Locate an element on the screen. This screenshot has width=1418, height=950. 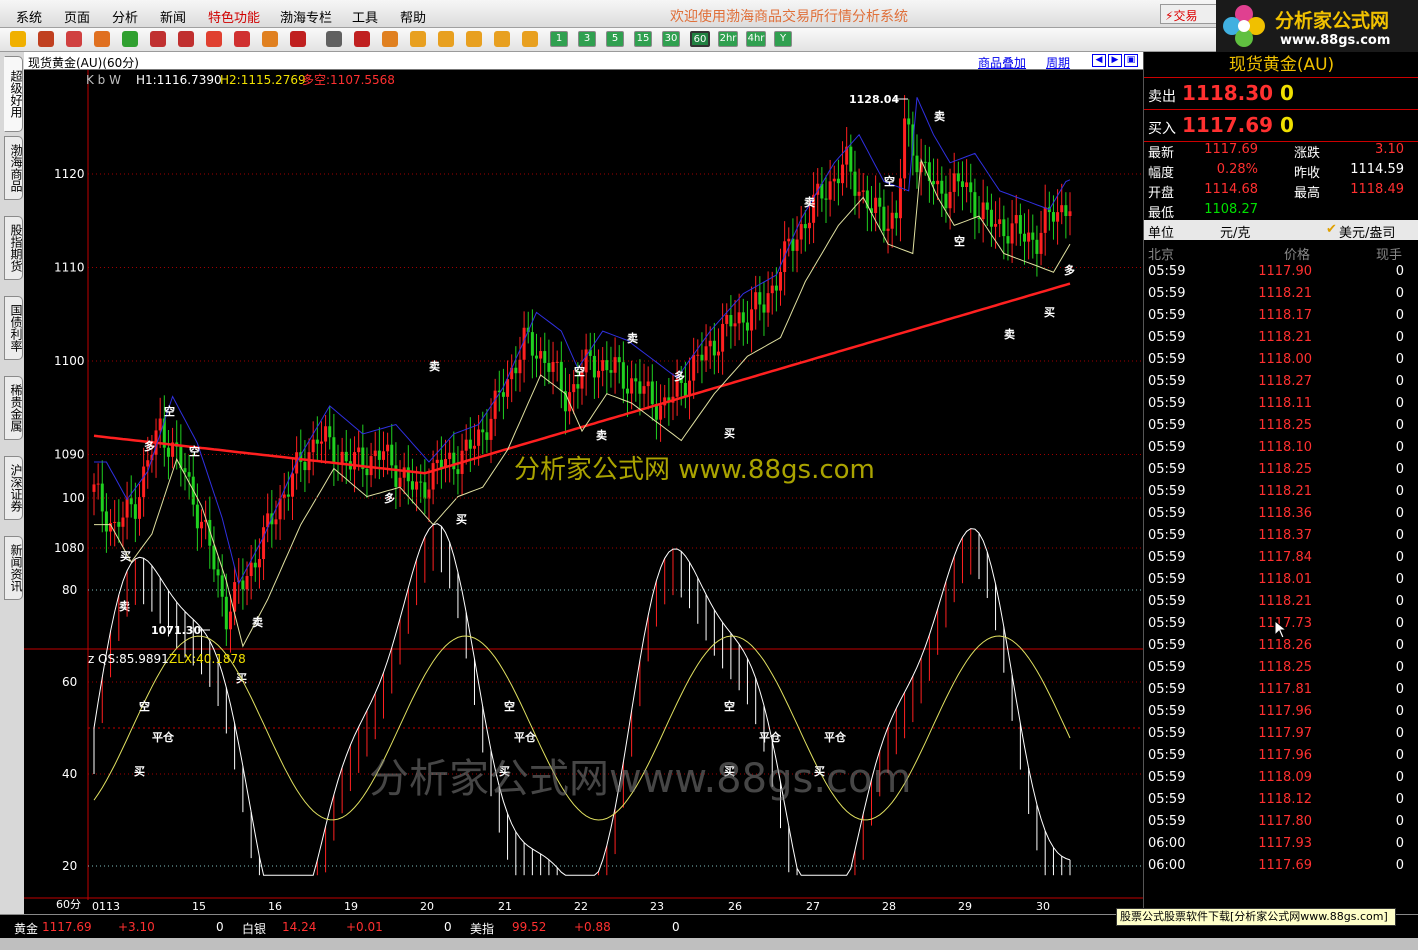
tick-row: 05:59 1118.09 0 is located at coordinates (1281, 781).